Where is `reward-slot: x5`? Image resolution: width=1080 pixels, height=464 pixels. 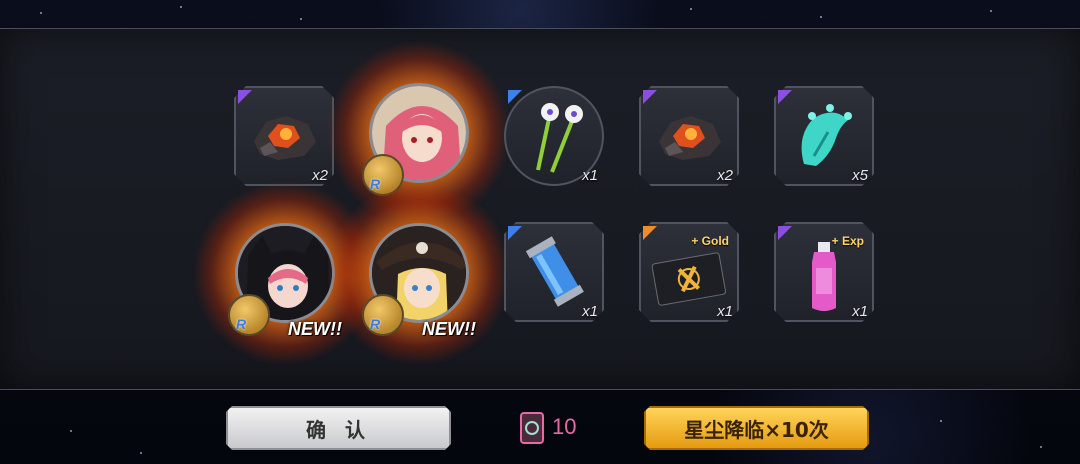 reward-slot: x5 is located at coordinates (824, 136).